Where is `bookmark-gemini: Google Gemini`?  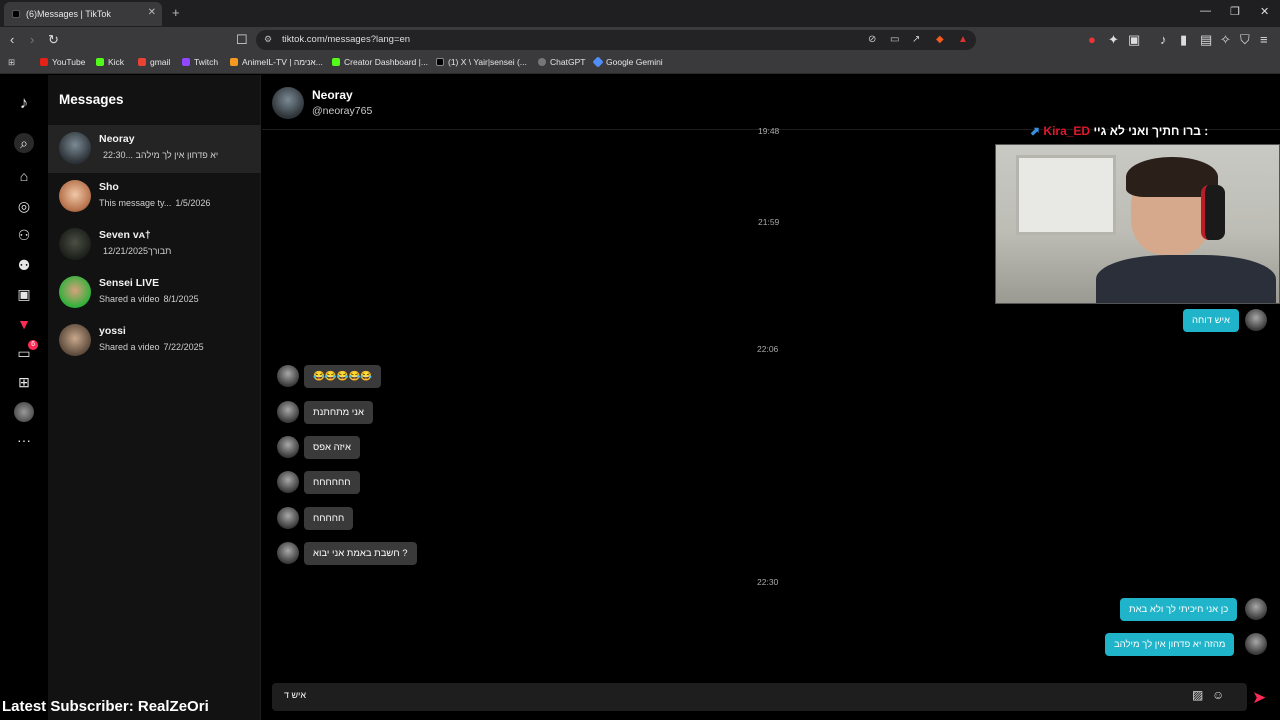
bookmark-gemini: Google Gemini is located at coordinates (627, 62).